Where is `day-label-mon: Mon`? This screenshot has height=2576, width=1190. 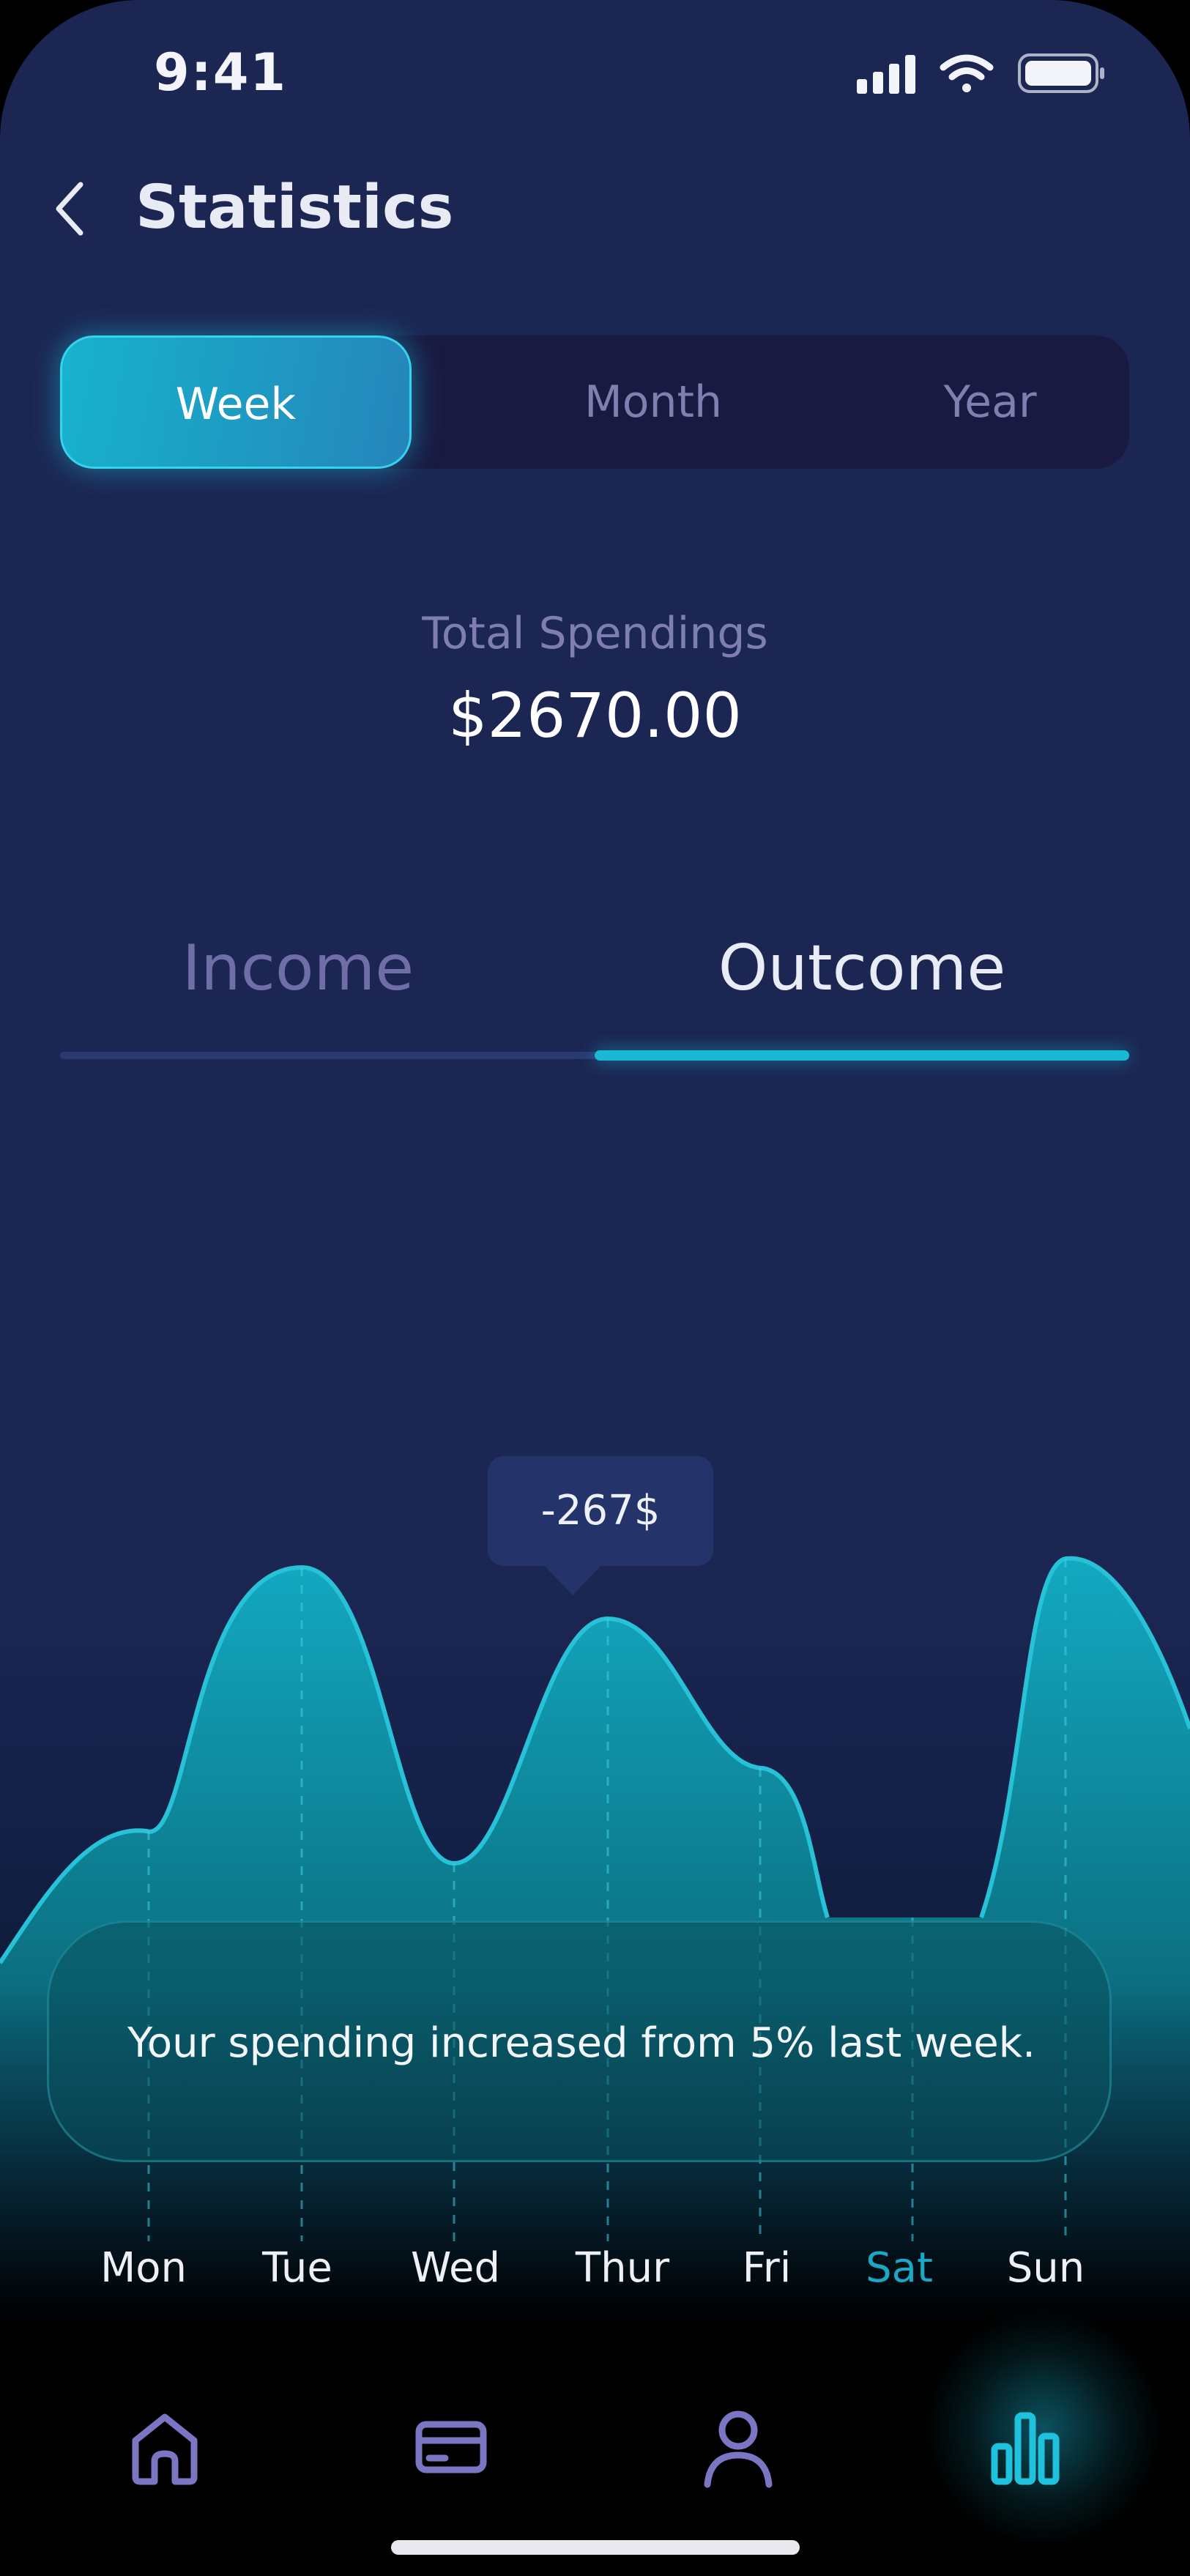 day-label-mon: Mon is located at coordinates (143, 2268).